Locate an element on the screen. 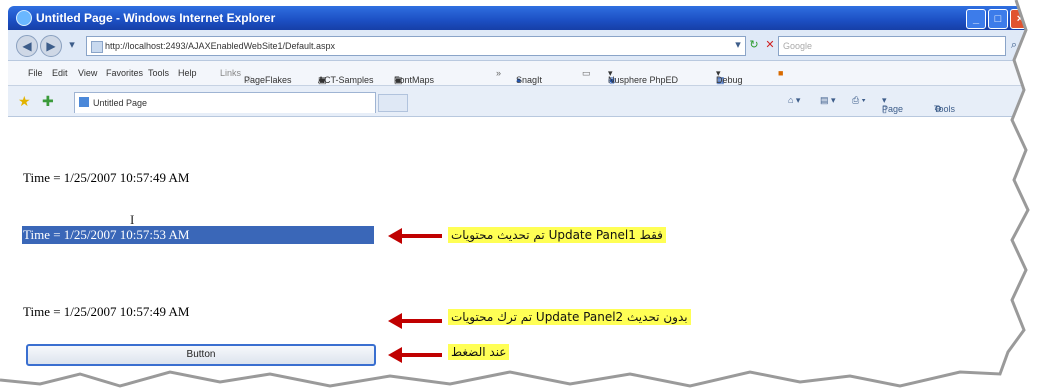 This screenshot has width=1038, height=392. time-label-2: Time = 1/25/2007 10:57:53 AM is located at coordinates (106, 234).